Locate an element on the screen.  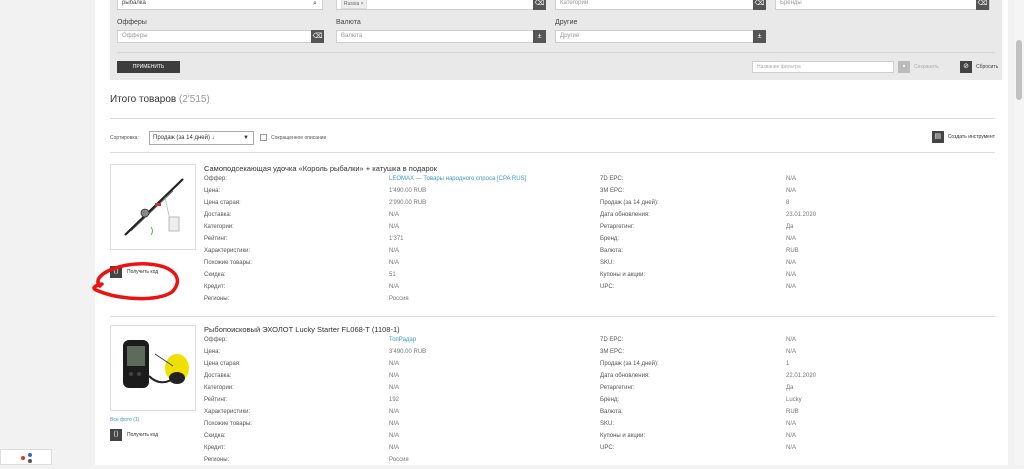
reset-label: Сбросить is located at coordinates (987, 67).